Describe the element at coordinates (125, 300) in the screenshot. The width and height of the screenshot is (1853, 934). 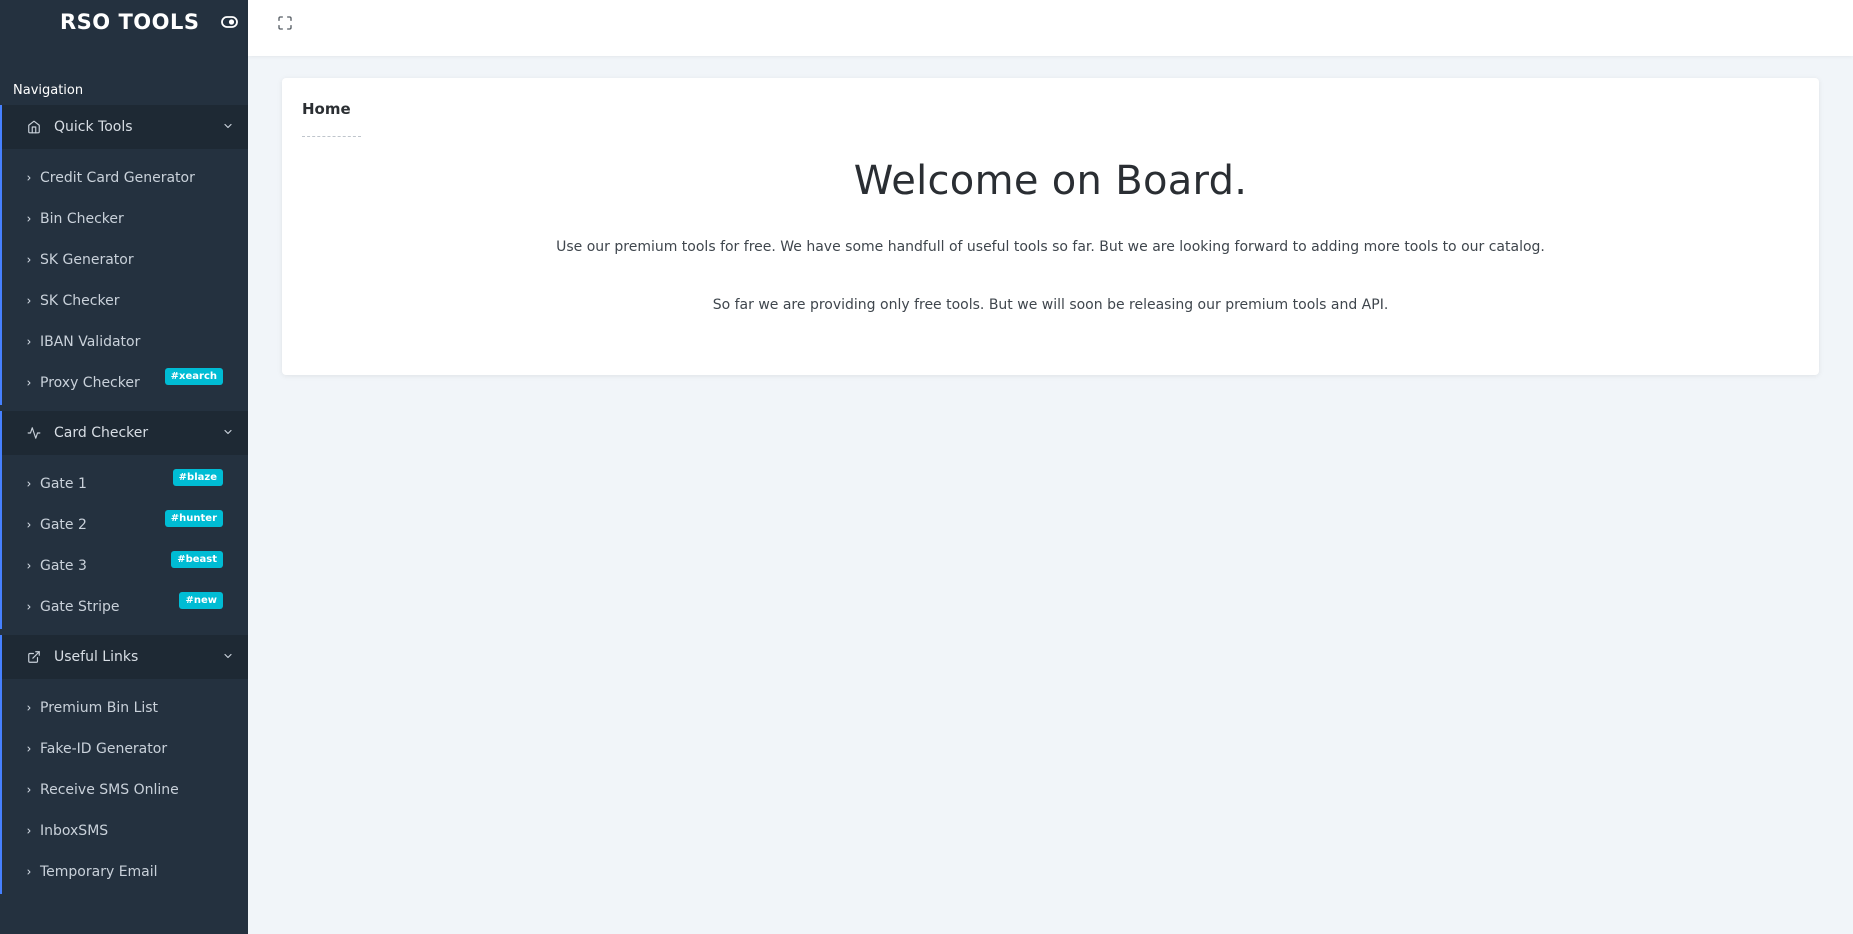
I see `sidebar-item-sk-checker: SK Checker` at that location.